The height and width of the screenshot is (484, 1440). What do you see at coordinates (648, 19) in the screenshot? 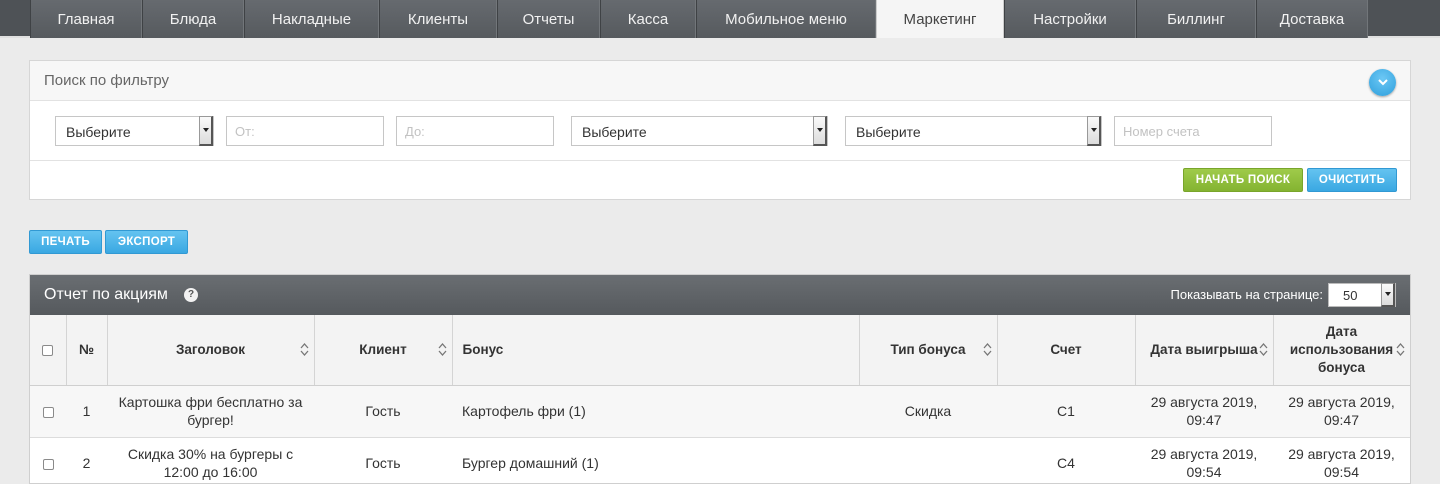
I see `tab-cash: Касса` at bounding box center [648, 19].